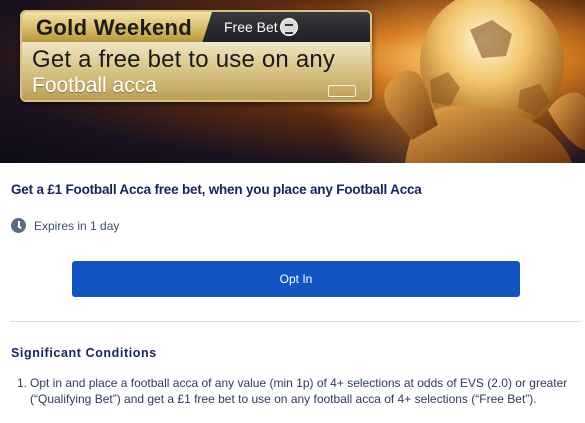 This screenshot has width=585, height=423. I want to click on gold-weekend-label: Gold Weekend, so click(114, 27).